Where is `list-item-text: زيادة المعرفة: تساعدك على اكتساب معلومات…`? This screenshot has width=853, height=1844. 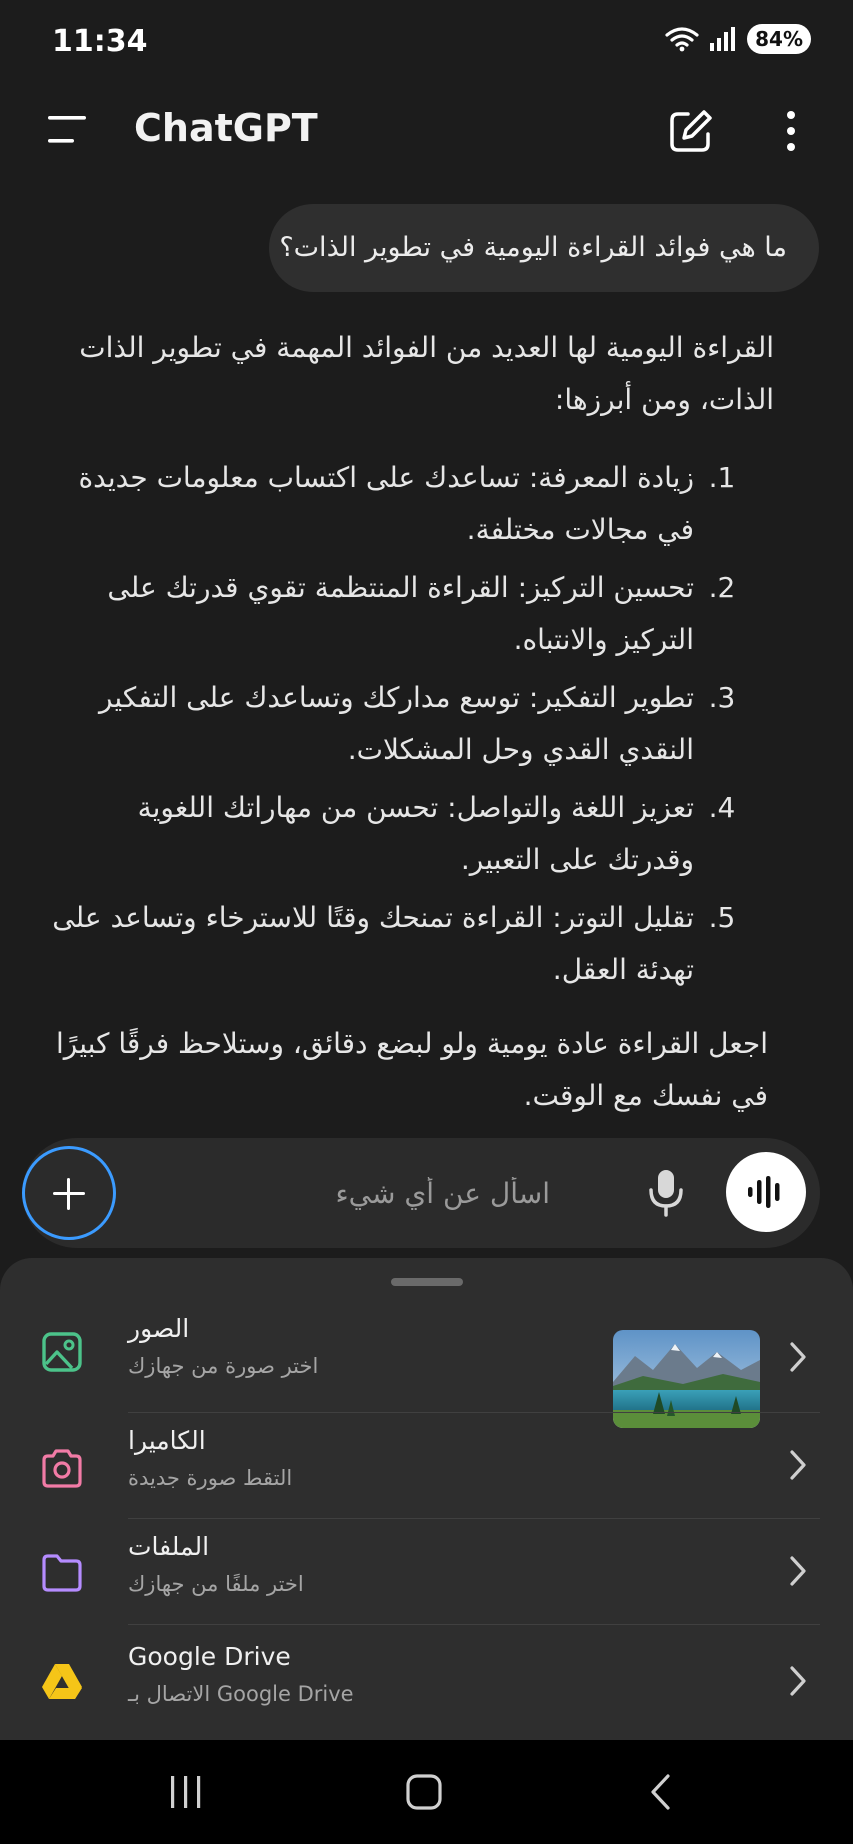
list-item-text: زيادة المعرفة: تساعدك على اكتساب معلومات… is located at coordinates (386, 503).